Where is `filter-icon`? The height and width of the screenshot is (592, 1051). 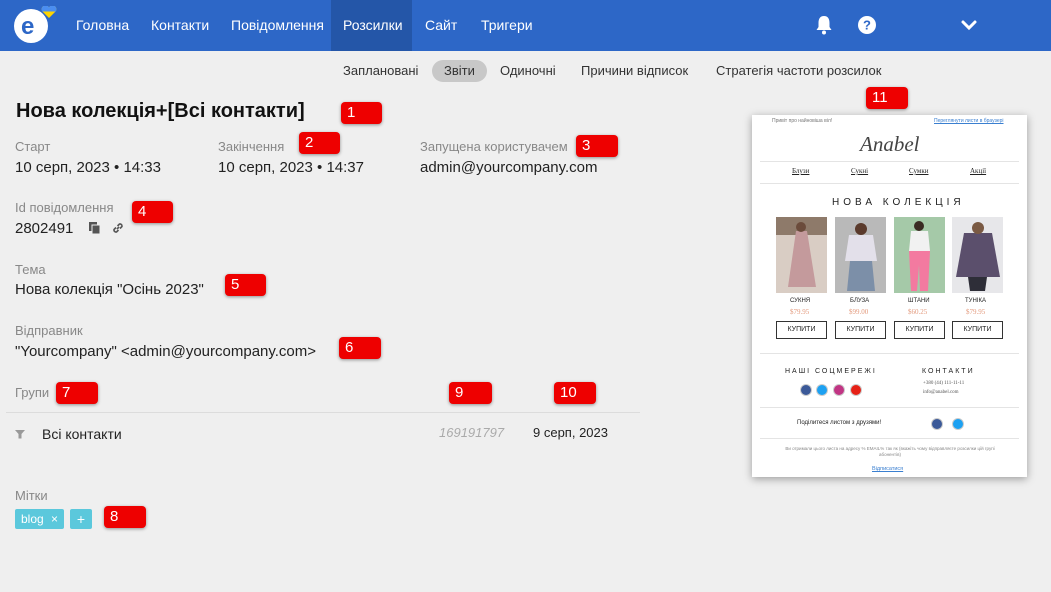
filter-icon is located at coordinates (20, 434).